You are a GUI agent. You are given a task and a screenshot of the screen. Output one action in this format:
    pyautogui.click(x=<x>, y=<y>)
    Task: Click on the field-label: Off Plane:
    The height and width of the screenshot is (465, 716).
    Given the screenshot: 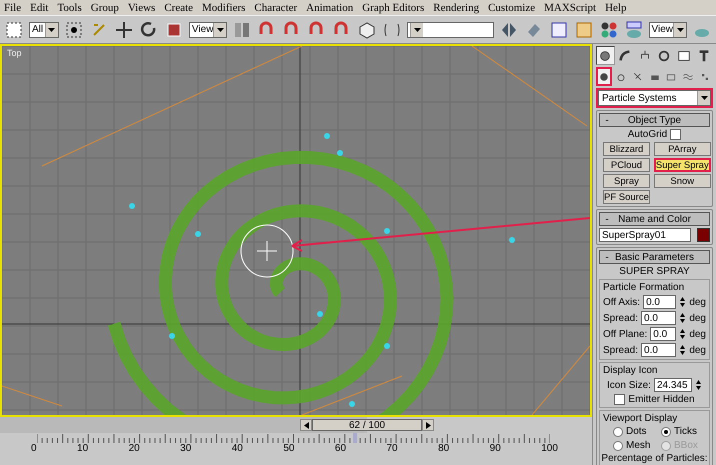 What is the action you would take?
    pyautogui.click(x=625, y=334)
    